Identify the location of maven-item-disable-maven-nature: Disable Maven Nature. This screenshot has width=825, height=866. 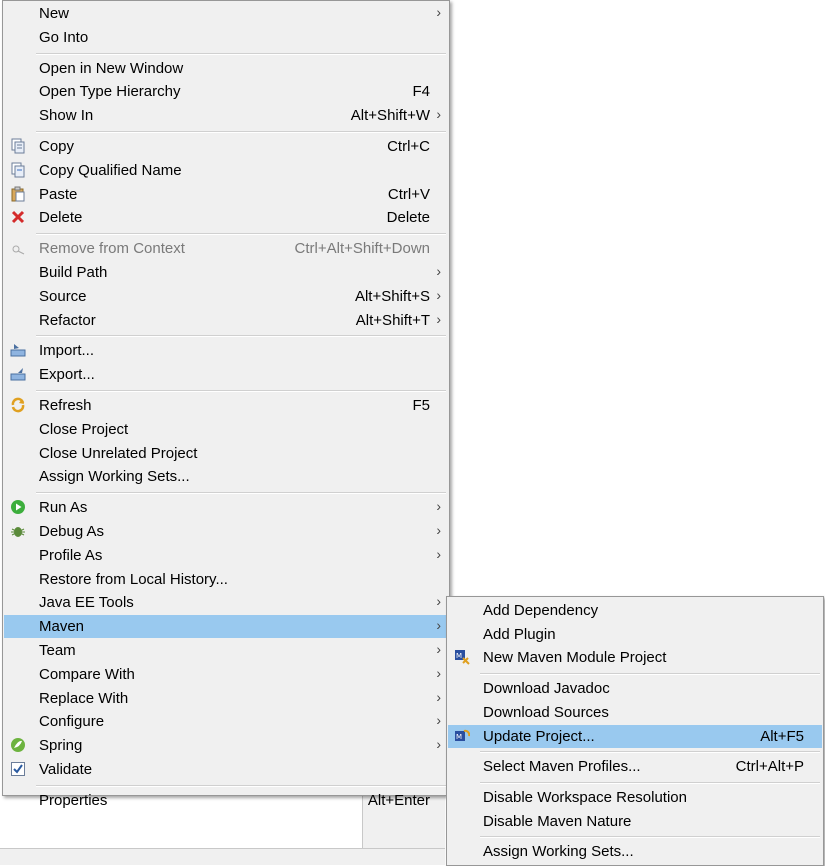
(635, 821).